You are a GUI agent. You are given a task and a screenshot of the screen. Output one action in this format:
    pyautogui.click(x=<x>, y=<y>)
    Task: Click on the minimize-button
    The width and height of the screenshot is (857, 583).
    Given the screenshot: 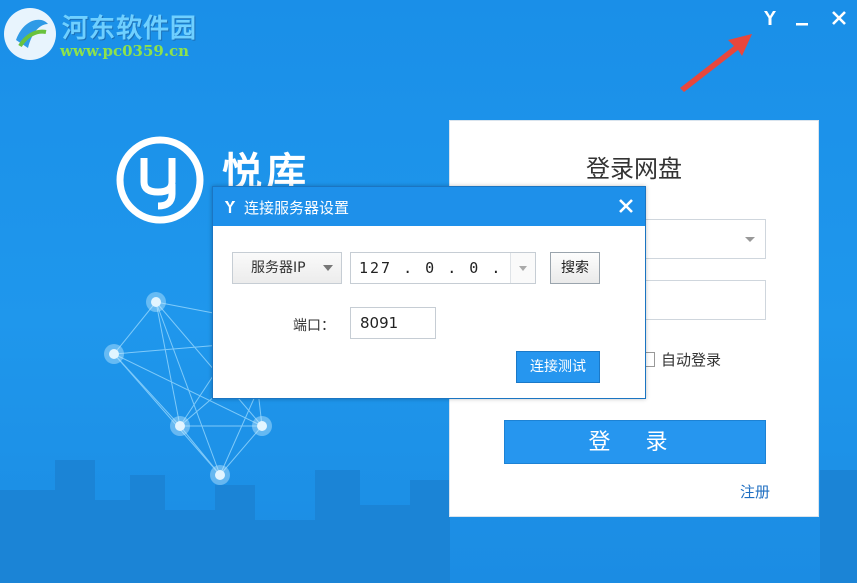 What is the action you would take?
    pyautogui.click(x=802, y=18)
    